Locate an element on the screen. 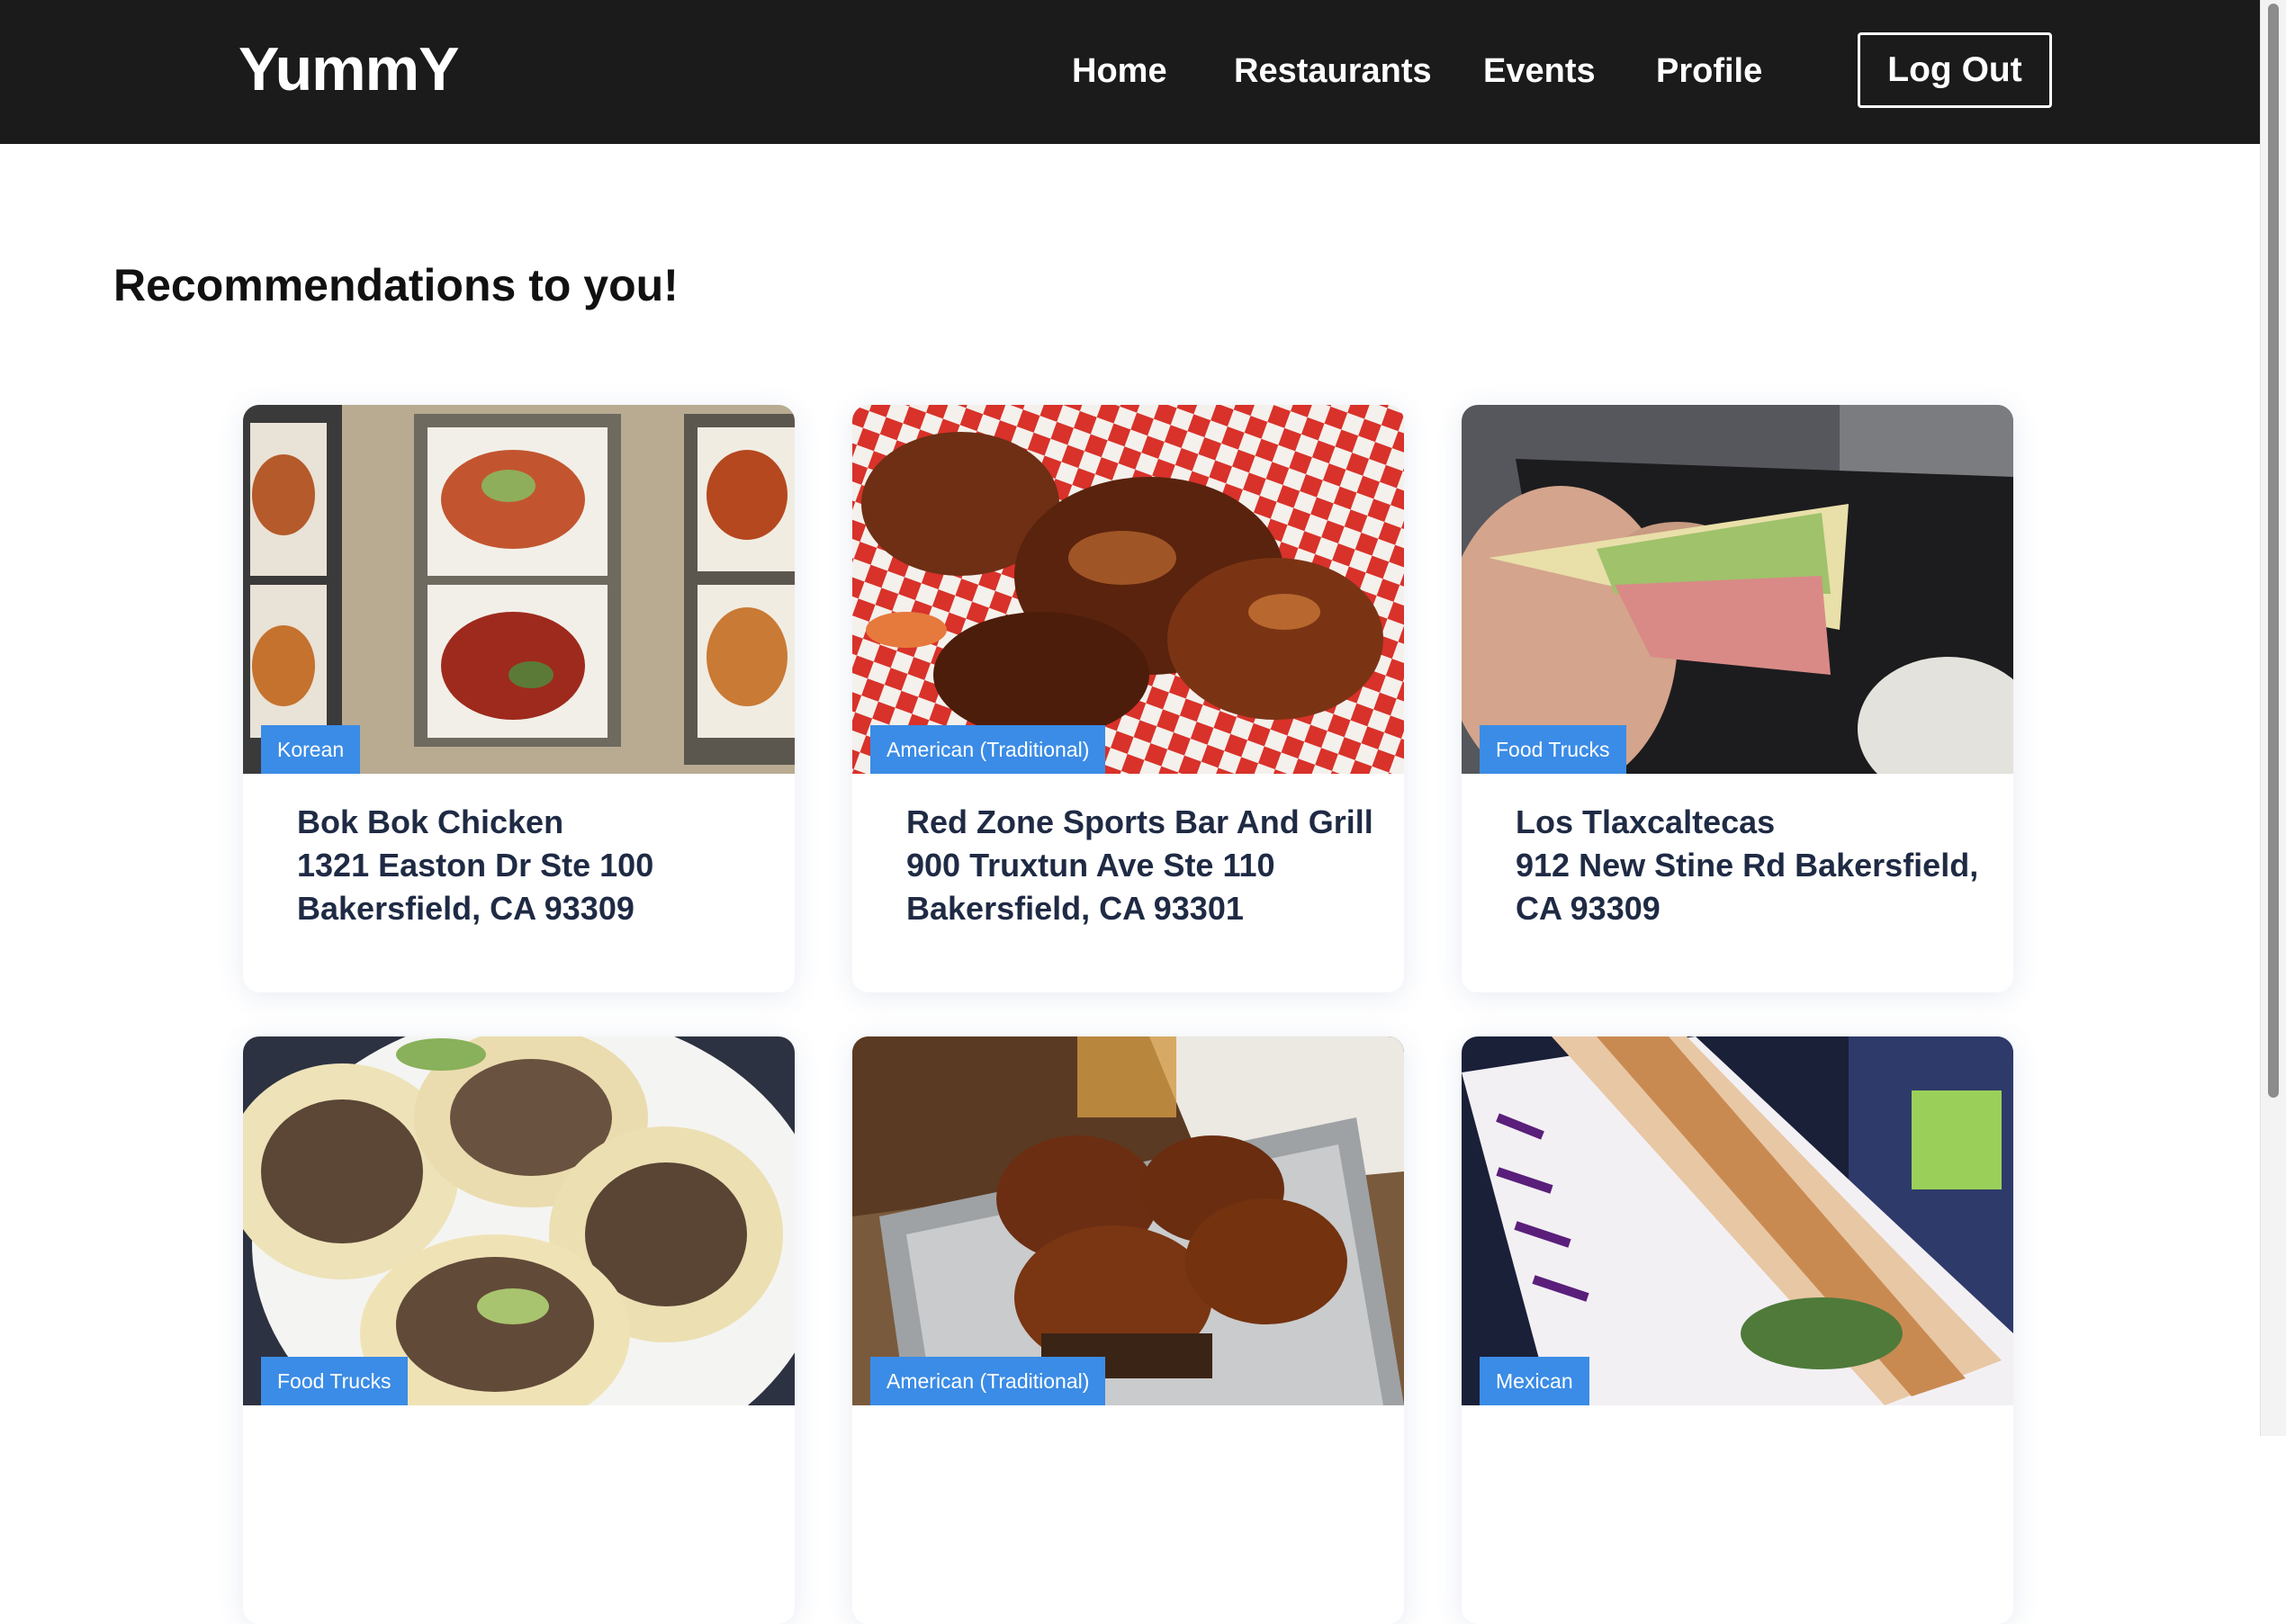 The width and height of the screenshot is (2286, 1624). restaurant-name: Bok Bok Chicken is located at coordinates (431, 821).